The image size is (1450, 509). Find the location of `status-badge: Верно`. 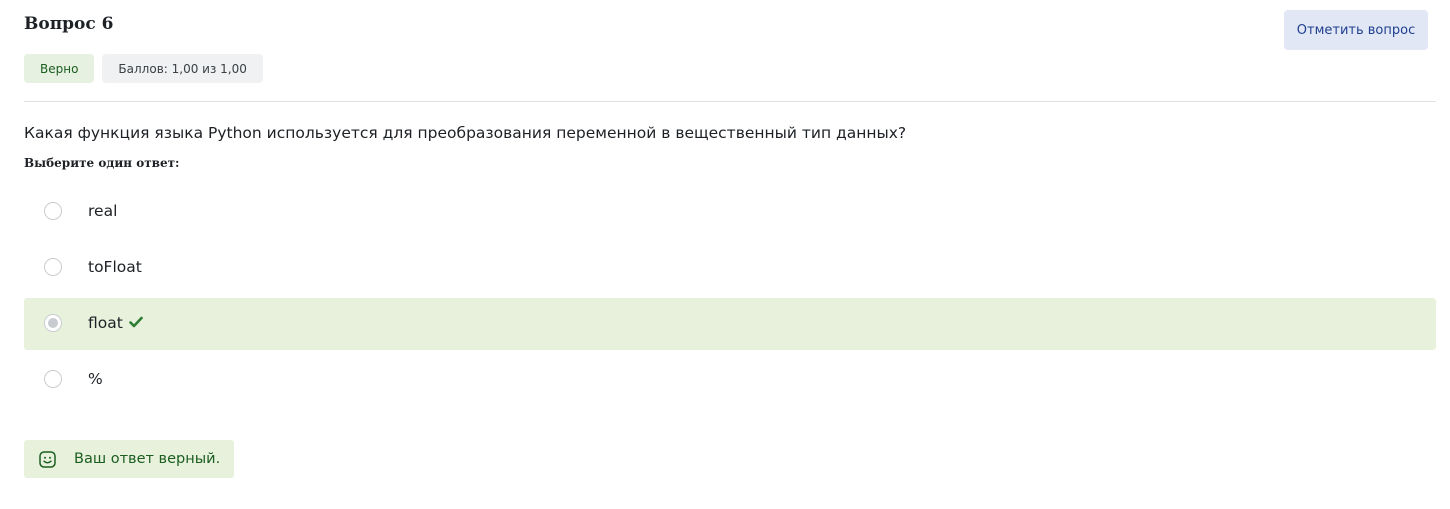

status-badge: Верно is located at coordinates (59, 68).